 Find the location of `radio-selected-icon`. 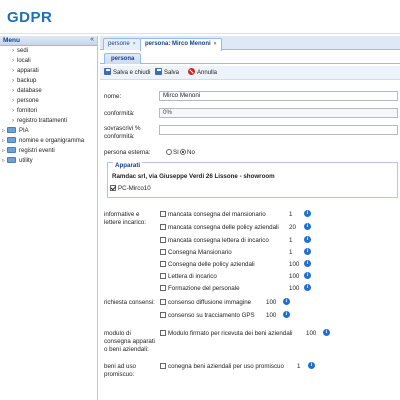

radio-selected-icon is located at coordinates (183, 152).